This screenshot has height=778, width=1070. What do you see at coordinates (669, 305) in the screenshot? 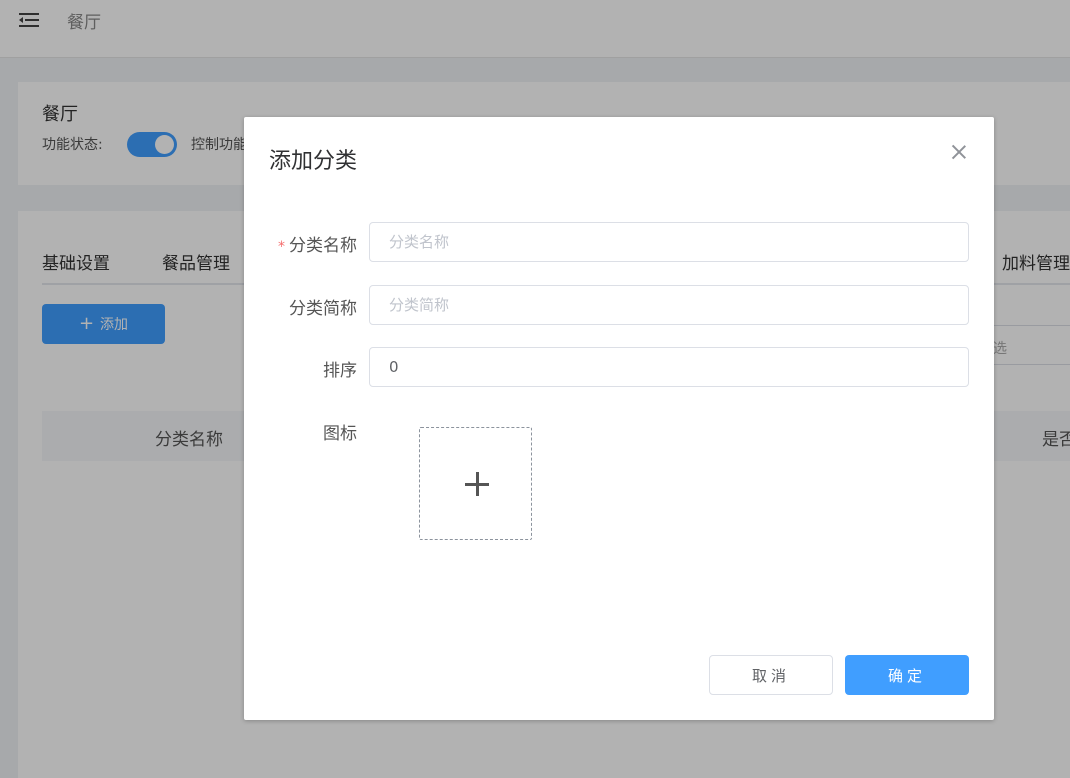
I see `category-short-name-input` at bounding box center [669, 305].